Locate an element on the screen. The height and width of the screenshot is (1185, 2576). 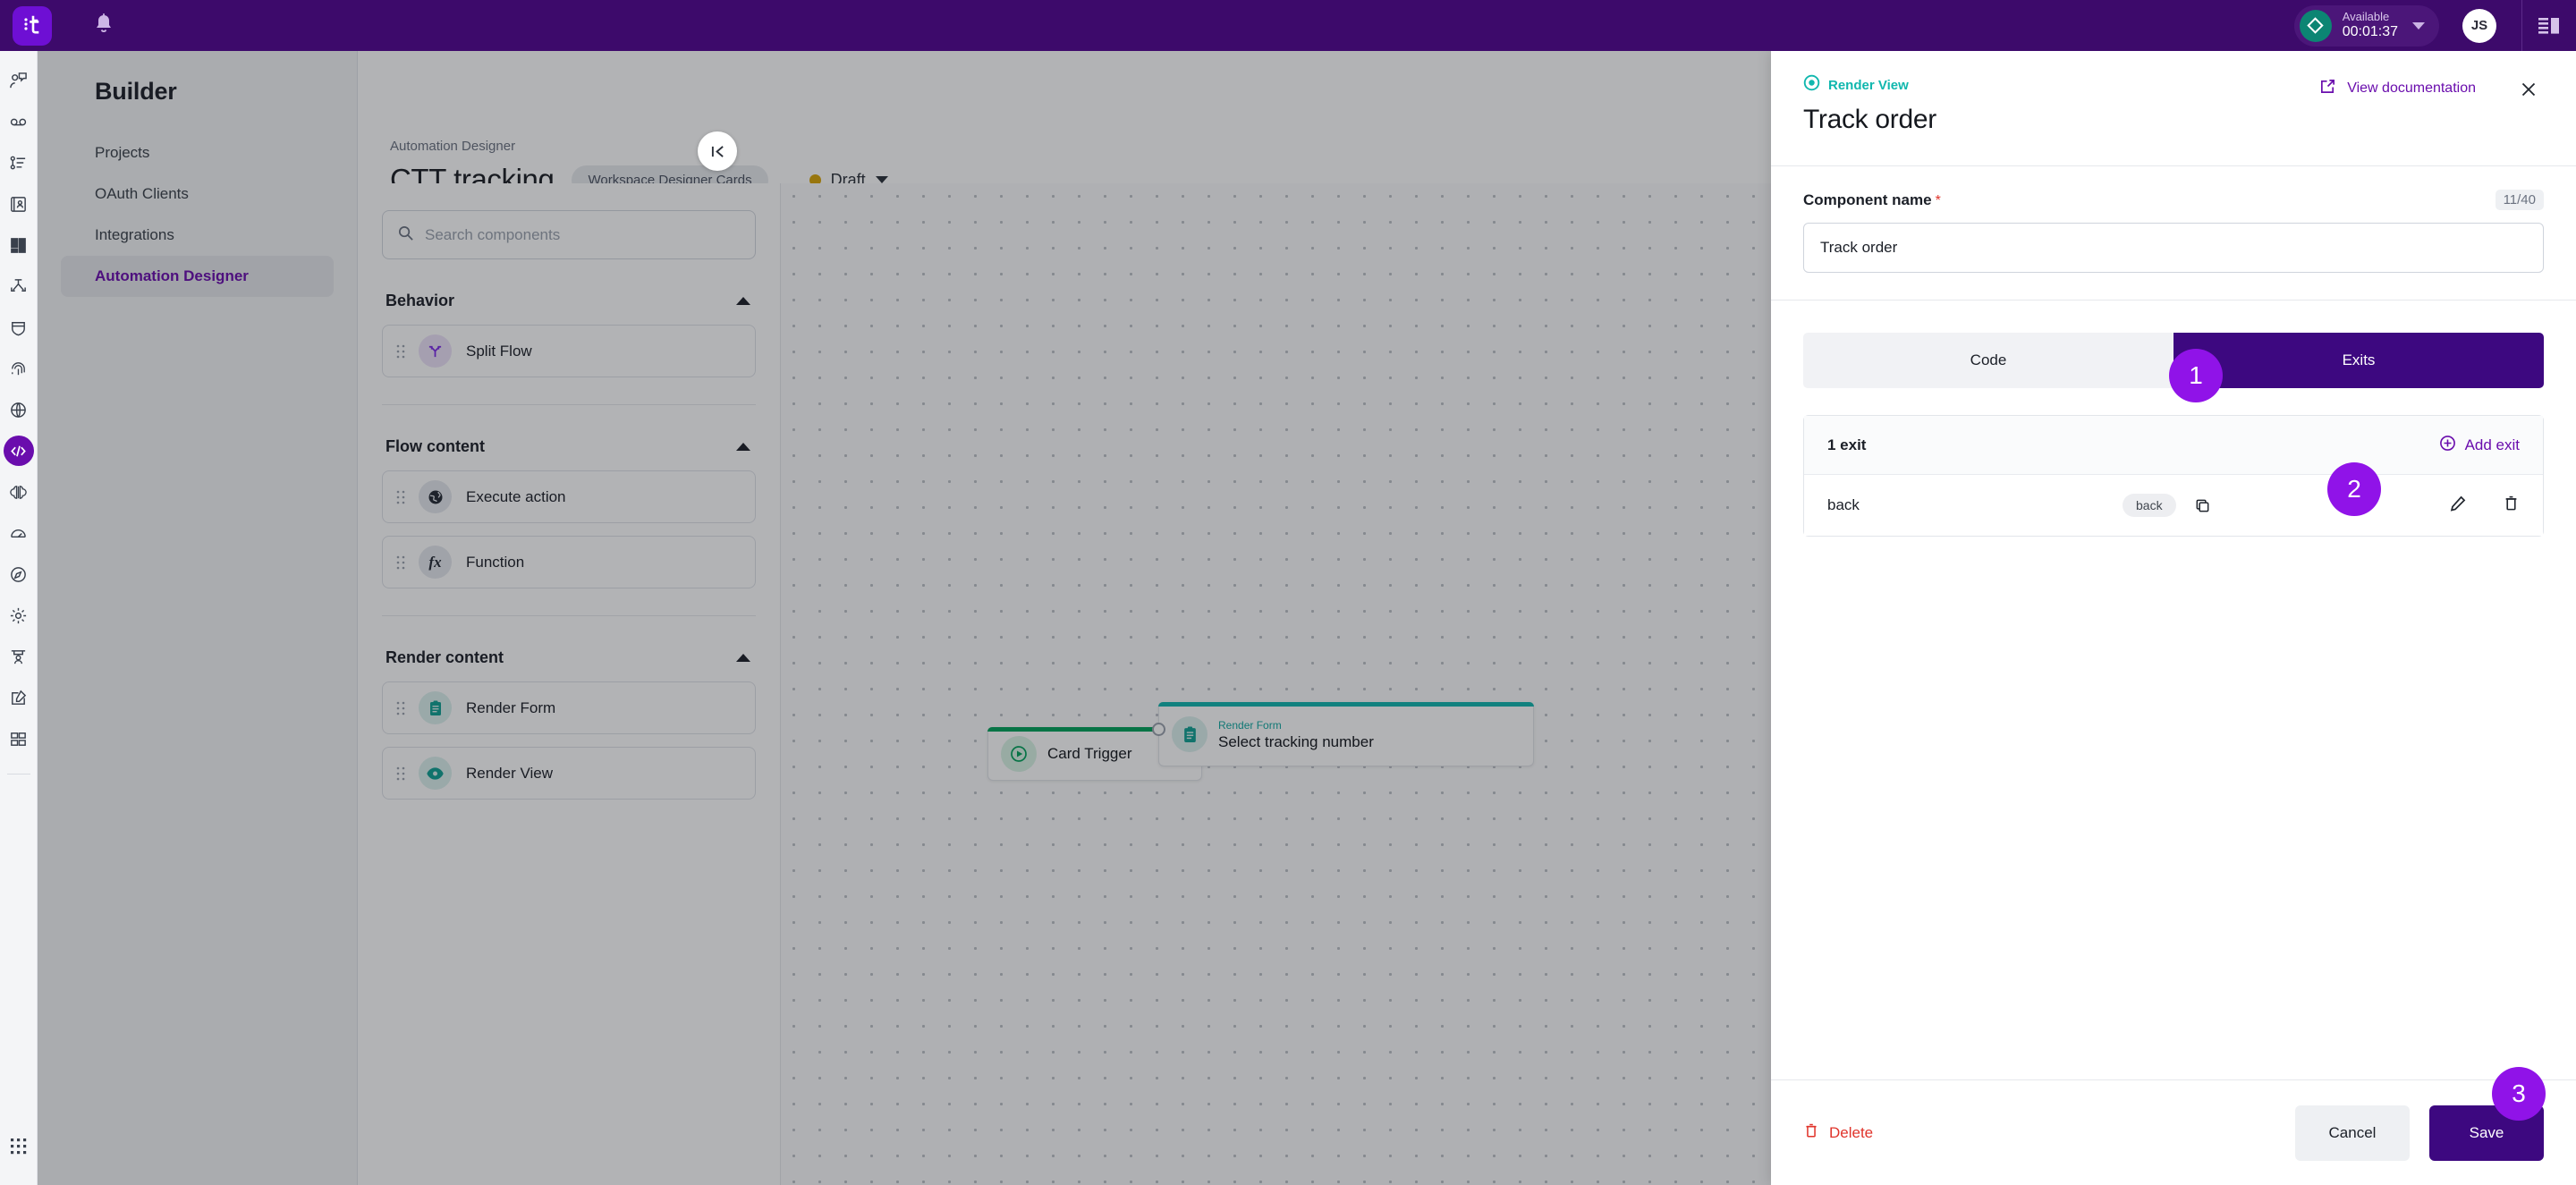
palette-item-function: fx Function is located at coordinates (569, 562).